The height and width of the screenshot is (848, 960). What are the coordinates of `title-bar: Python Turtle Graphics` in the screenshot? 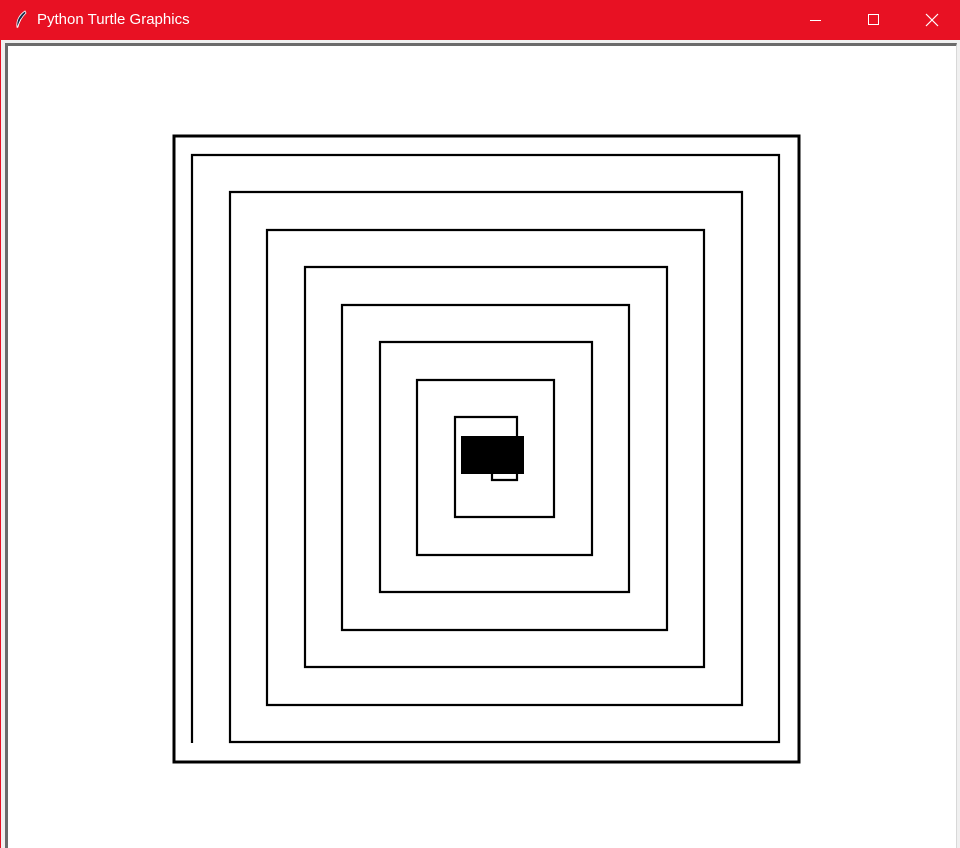 It's located at (480, 20).